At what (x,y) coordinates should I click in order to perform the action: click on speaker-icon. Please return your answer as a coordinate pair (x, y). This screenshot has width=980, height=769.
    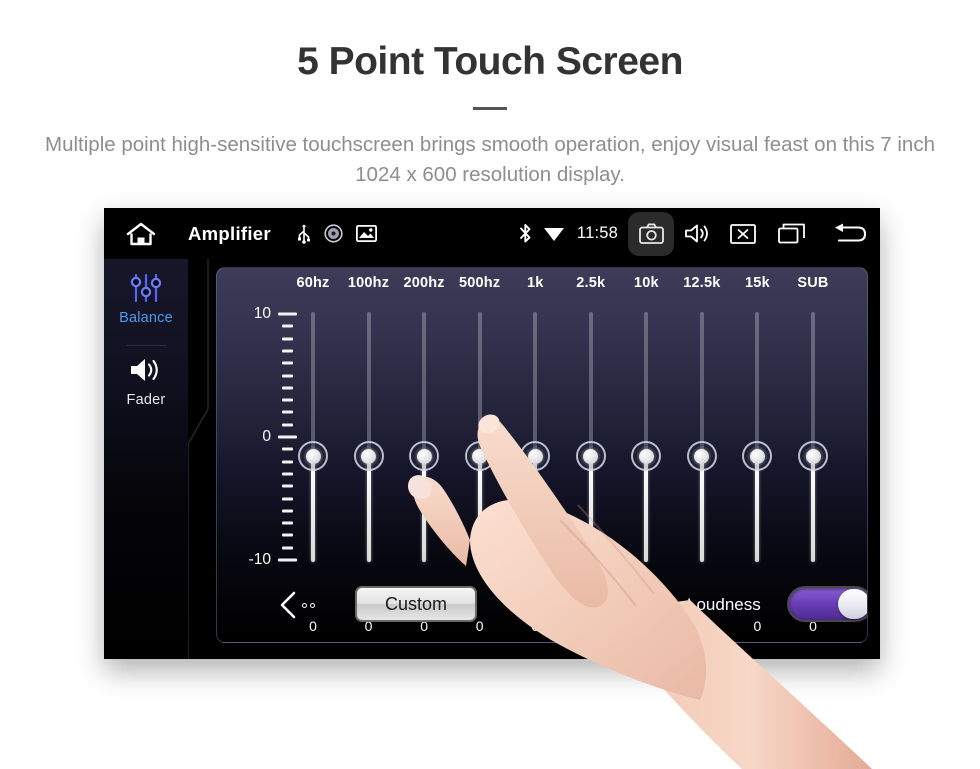
    Looking at the image, I should click on (146, 370).